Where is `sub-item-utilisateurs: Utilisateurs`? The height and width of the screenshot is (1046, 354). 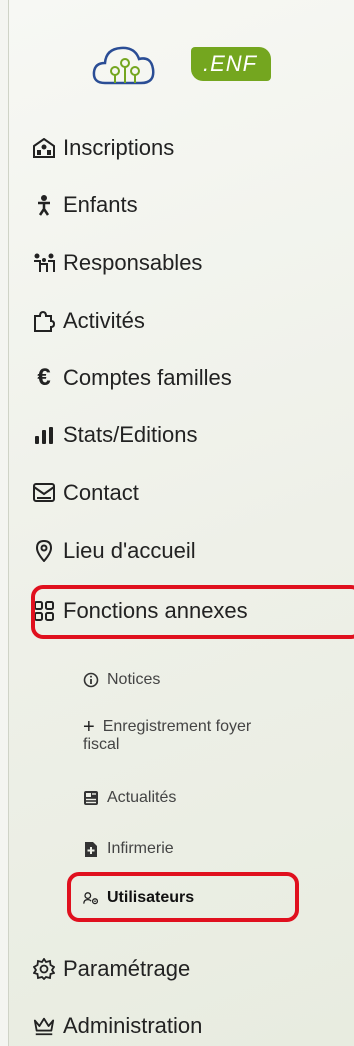 sub-item-utilisateurs: Utilisateurs is located at coordinates (138, 898).